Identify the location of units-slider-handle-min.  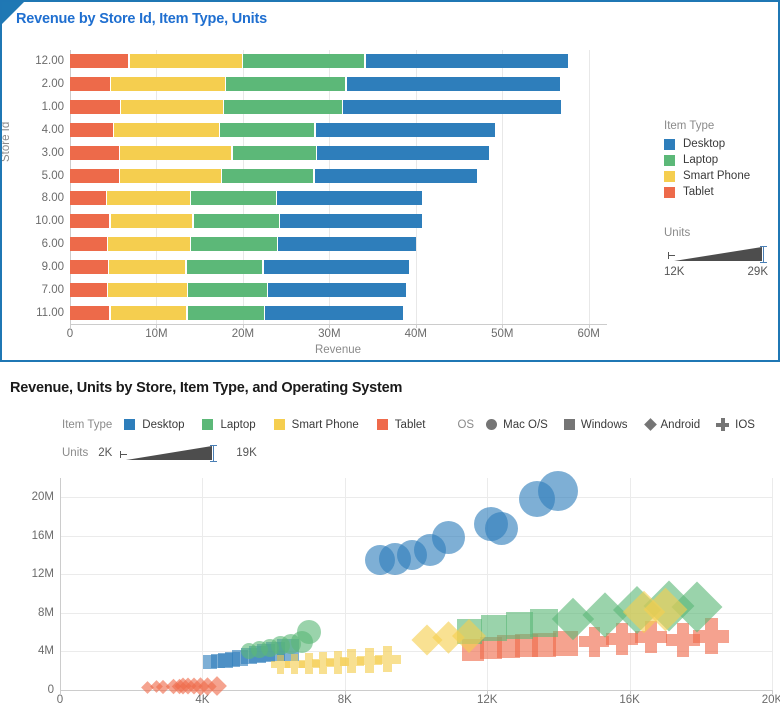
(671, 255).